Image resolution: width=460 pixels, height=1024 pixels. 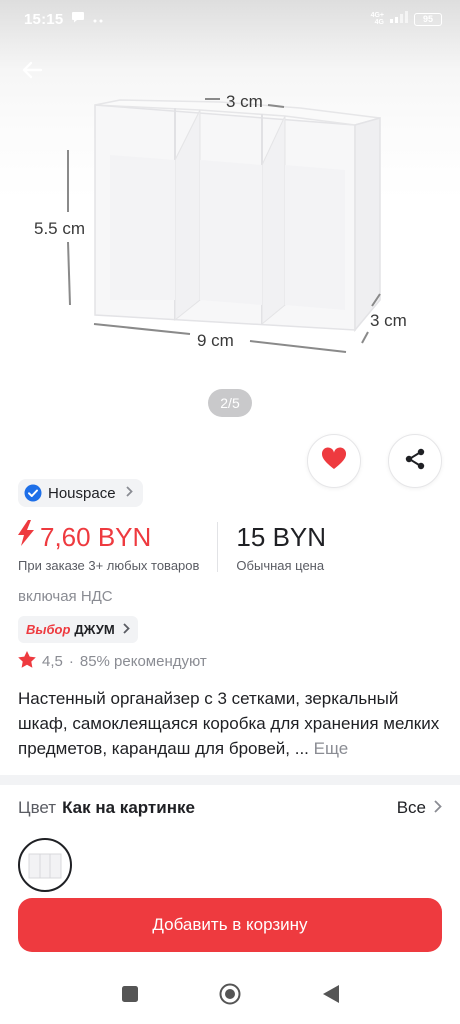 I want to click on circle-icon, so click(x=230, y=996).